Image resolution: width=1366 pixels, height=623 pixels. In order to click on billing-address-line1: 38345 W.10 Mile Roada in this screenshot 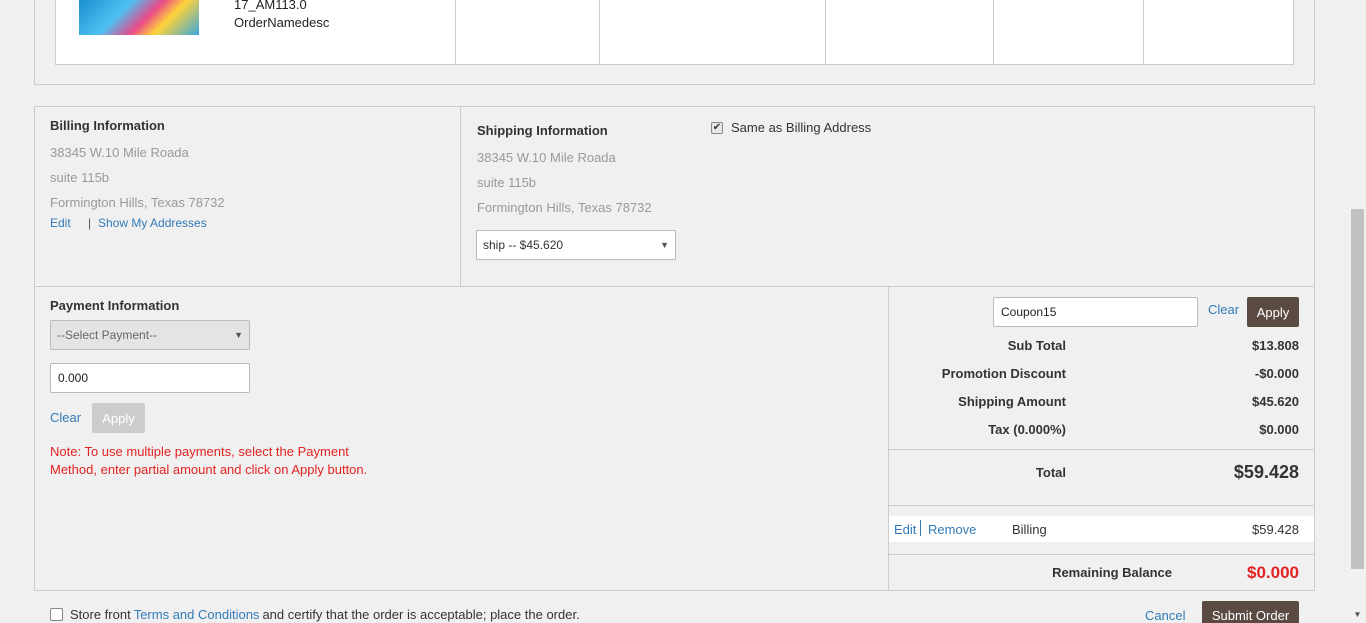, I will do `click(119, 152)`.